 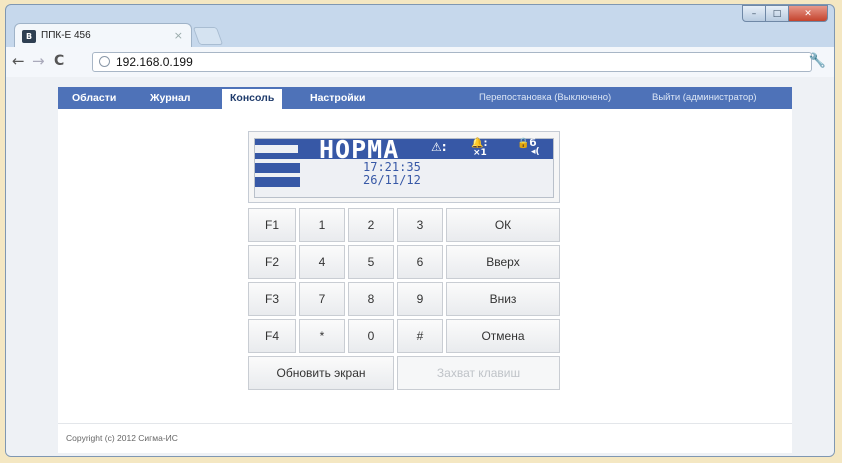 What do you see at coordinates (66, 35) in the screenshot?
I see `tab-title: ППК-Е 456` at bounding box center [66, 35].